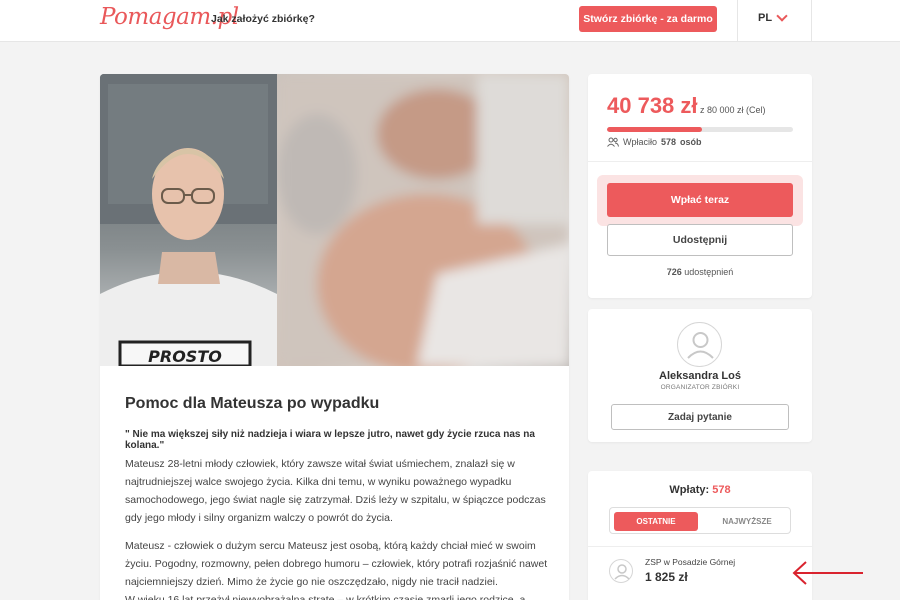  Describe the element at coordinates (827, 573) in the screenshot. I see `arrow-left-icon` at that location.